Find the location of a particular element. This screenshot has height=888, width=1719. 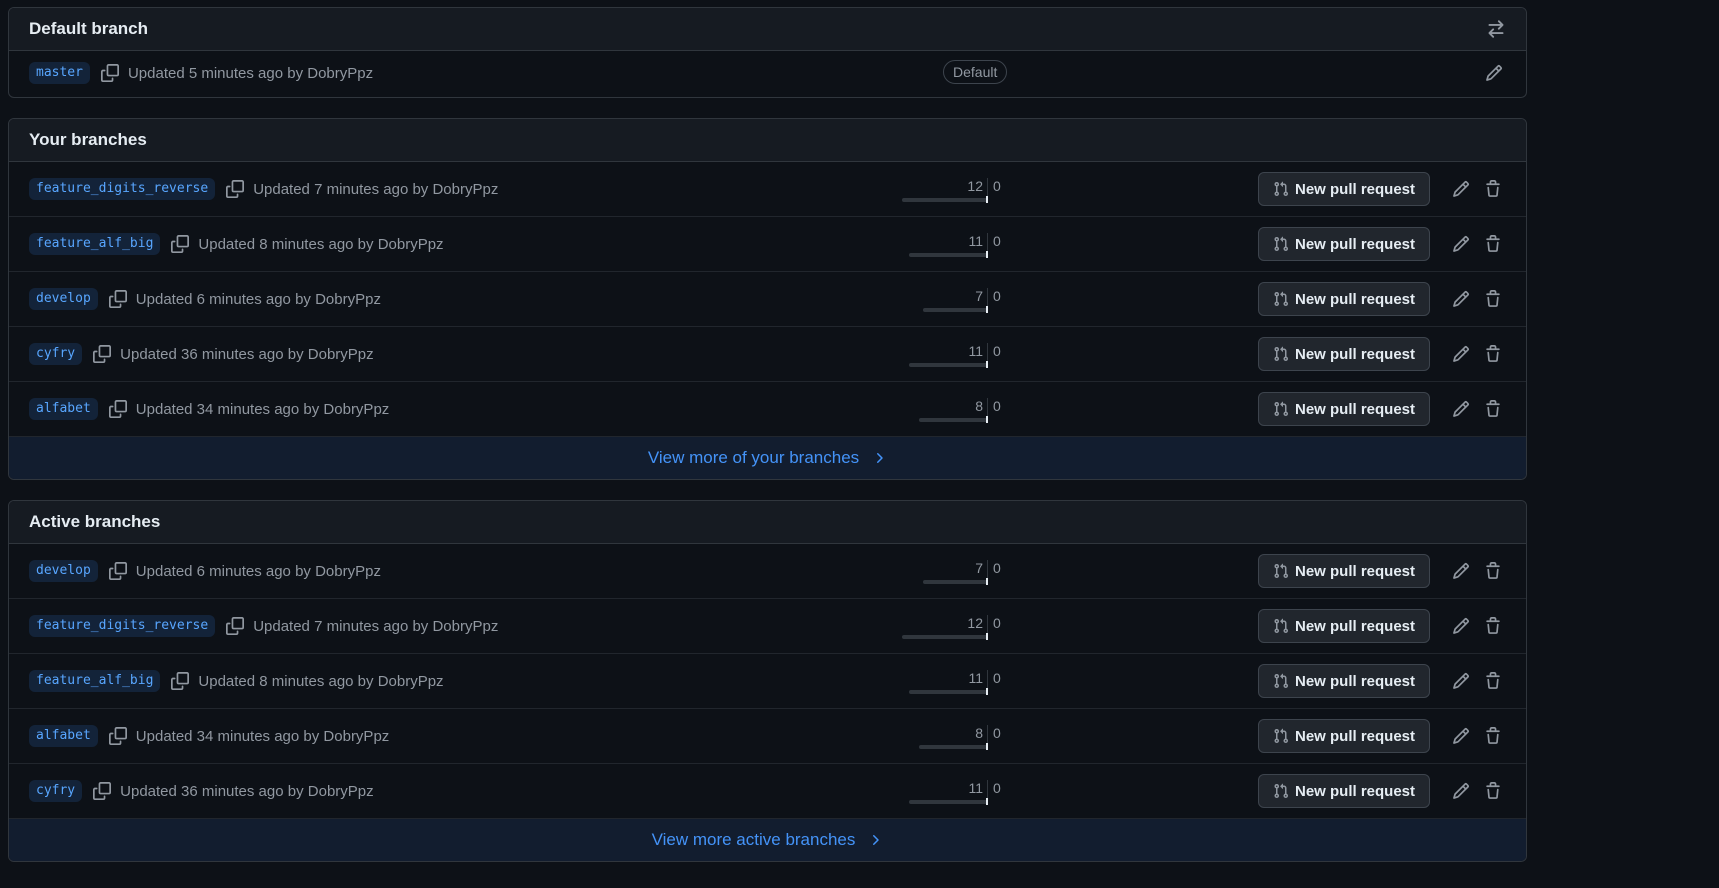

ahead-behind-count: 11 0 is located at coordinates (954, 681).